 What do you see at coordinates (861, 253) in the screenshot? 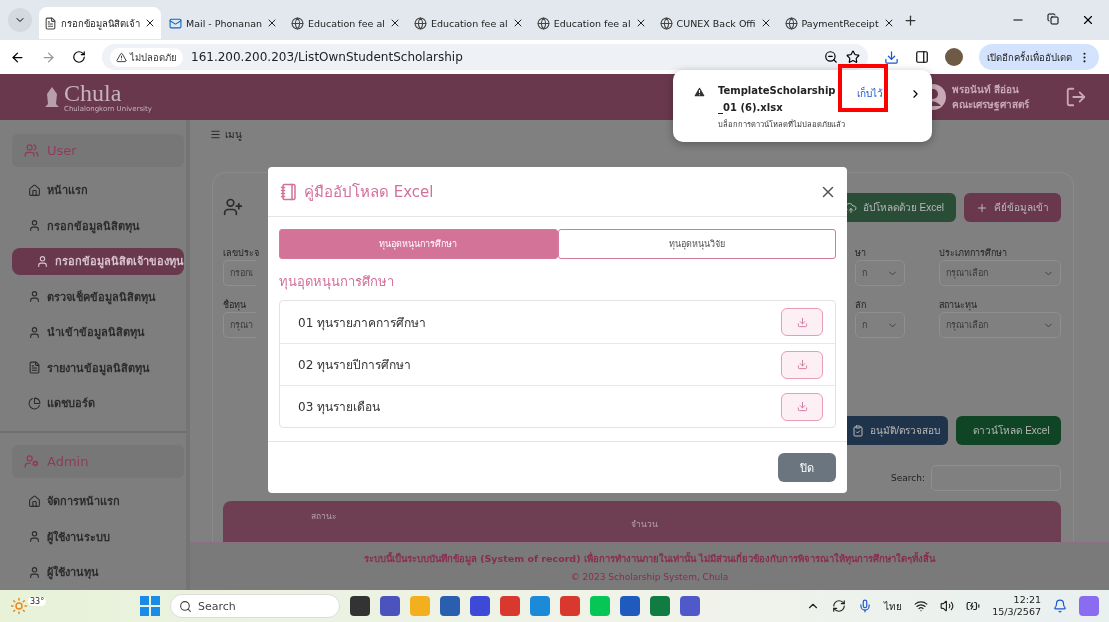
I see `field-label: ษา` at bounding box center [861, 253].